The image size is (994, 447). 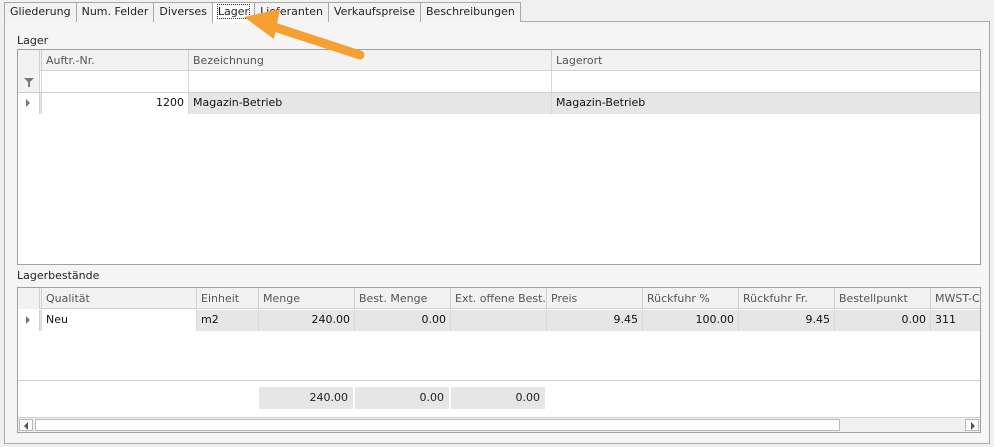 I want to click on bestaende-group-title: Lagerbestände, so click(x=58, y=275).